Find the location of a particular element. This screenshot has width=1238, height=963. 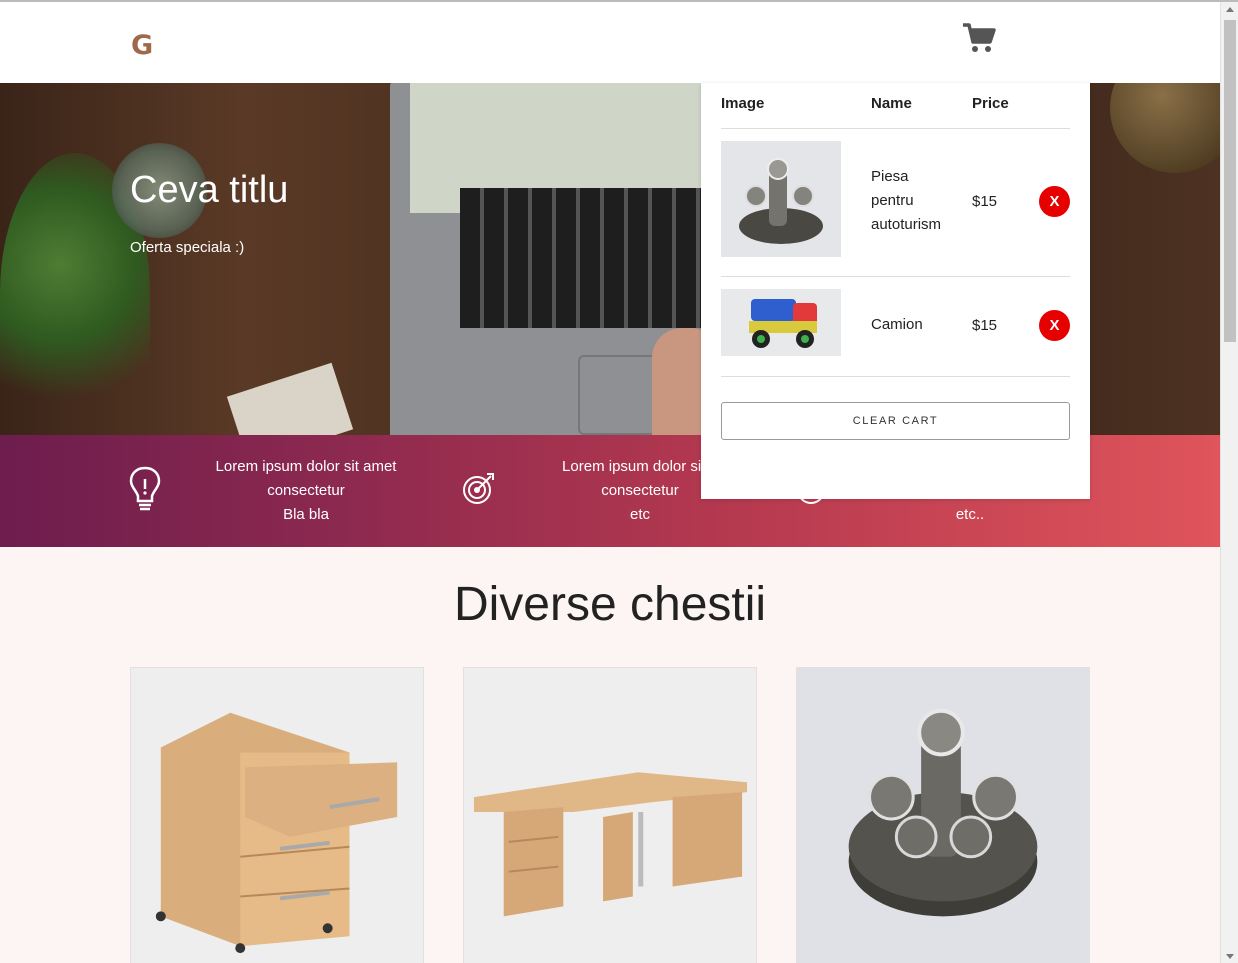

feature-line: etc.. is located at coordinates (970, 514).